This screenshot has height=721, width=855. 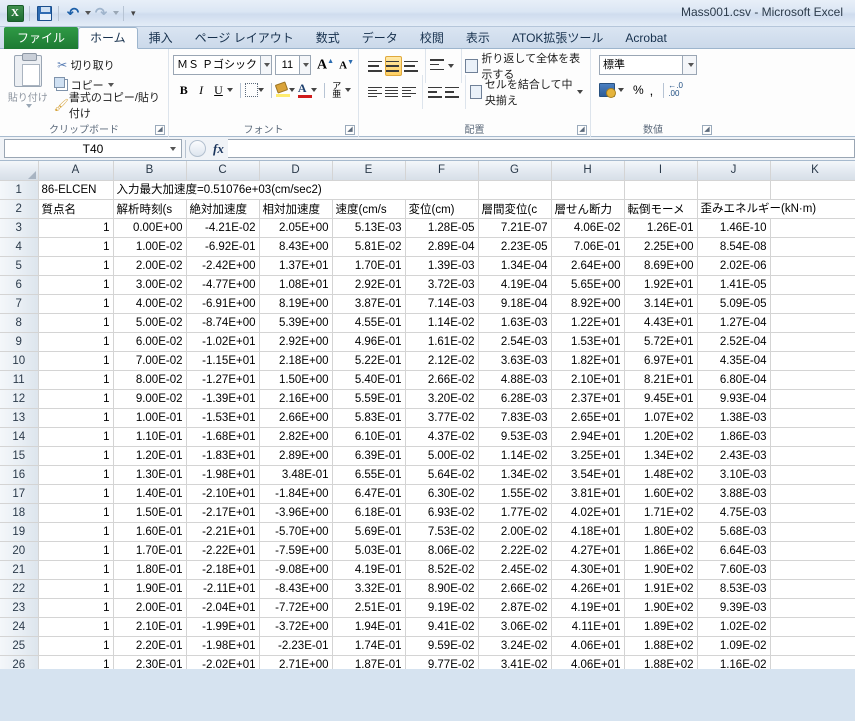 I want to click on cell-b19: 1.60E-01, so click(x=150, y=532).